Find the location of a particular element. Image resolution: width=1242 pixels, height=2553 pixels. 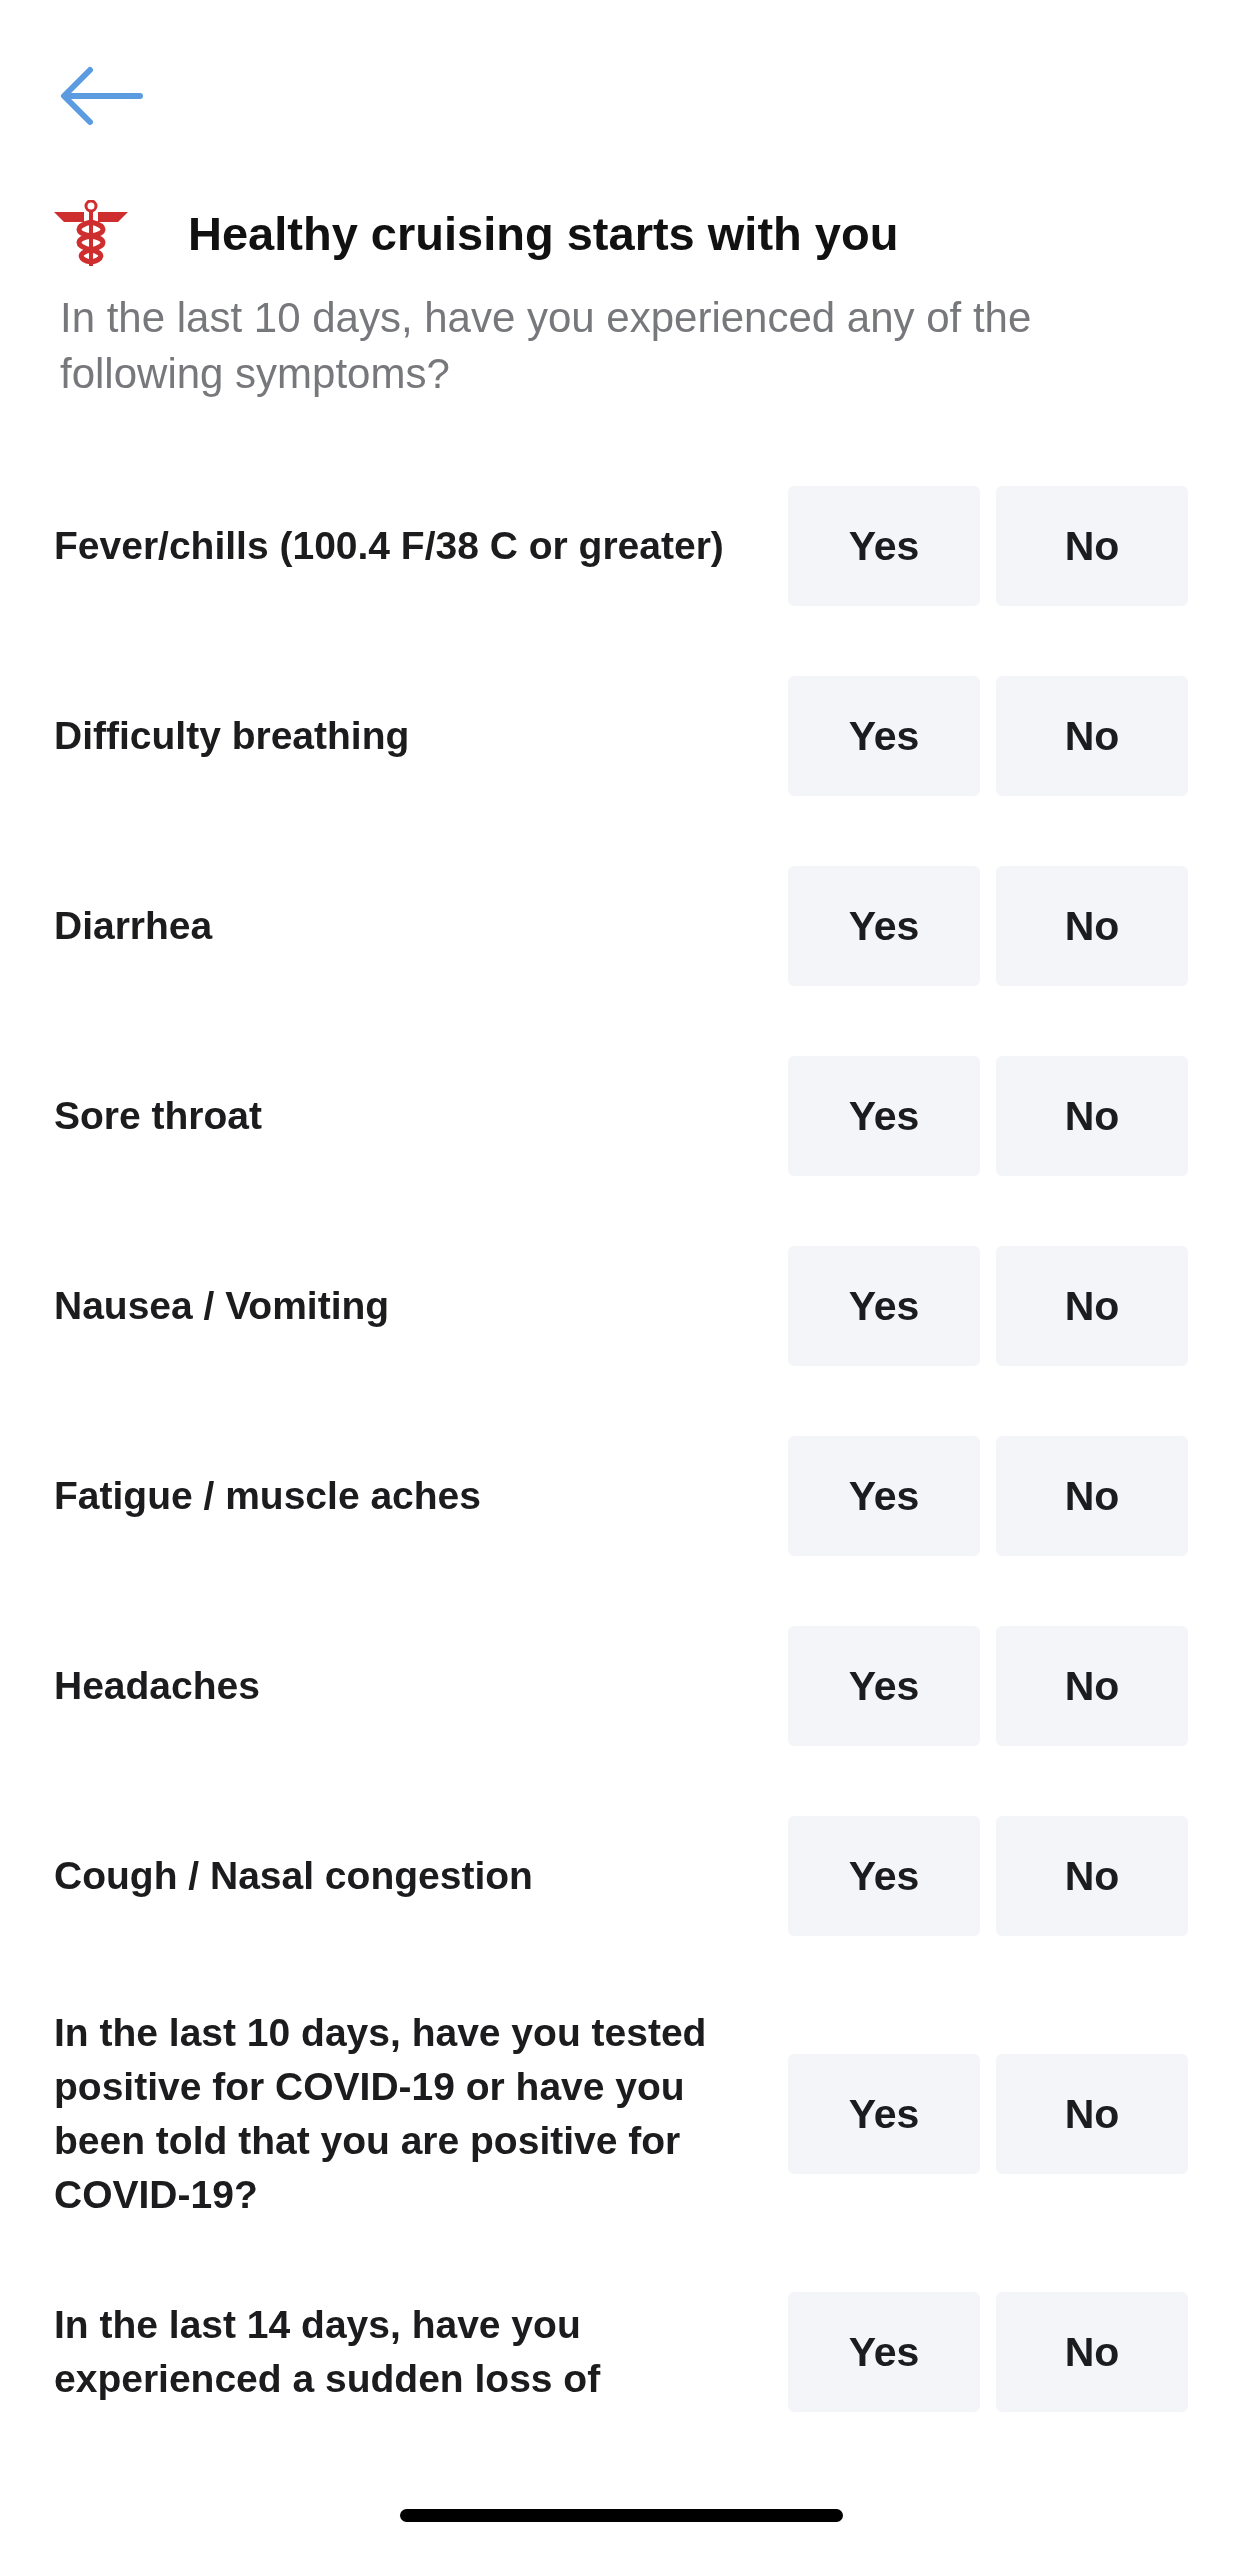

page-title: Healthy cruising starts with you is located at coordinates (543, 233).